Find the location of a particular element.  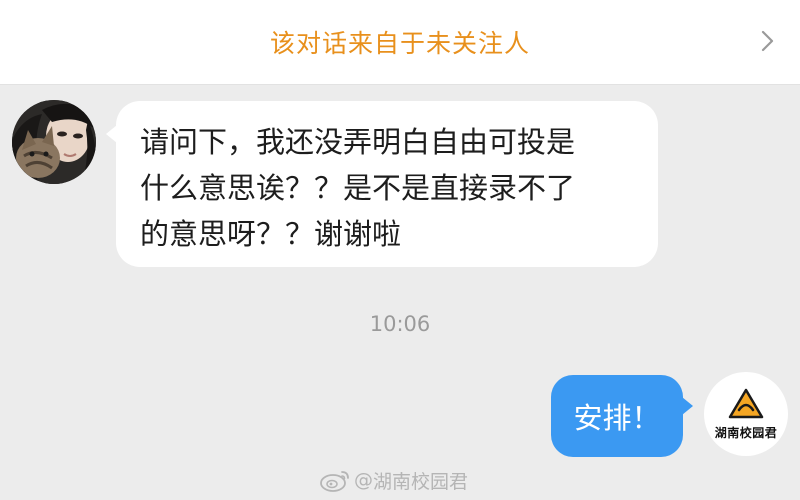

outgoing-message-bubble: 安排！ is located at coordinates (622, 416).